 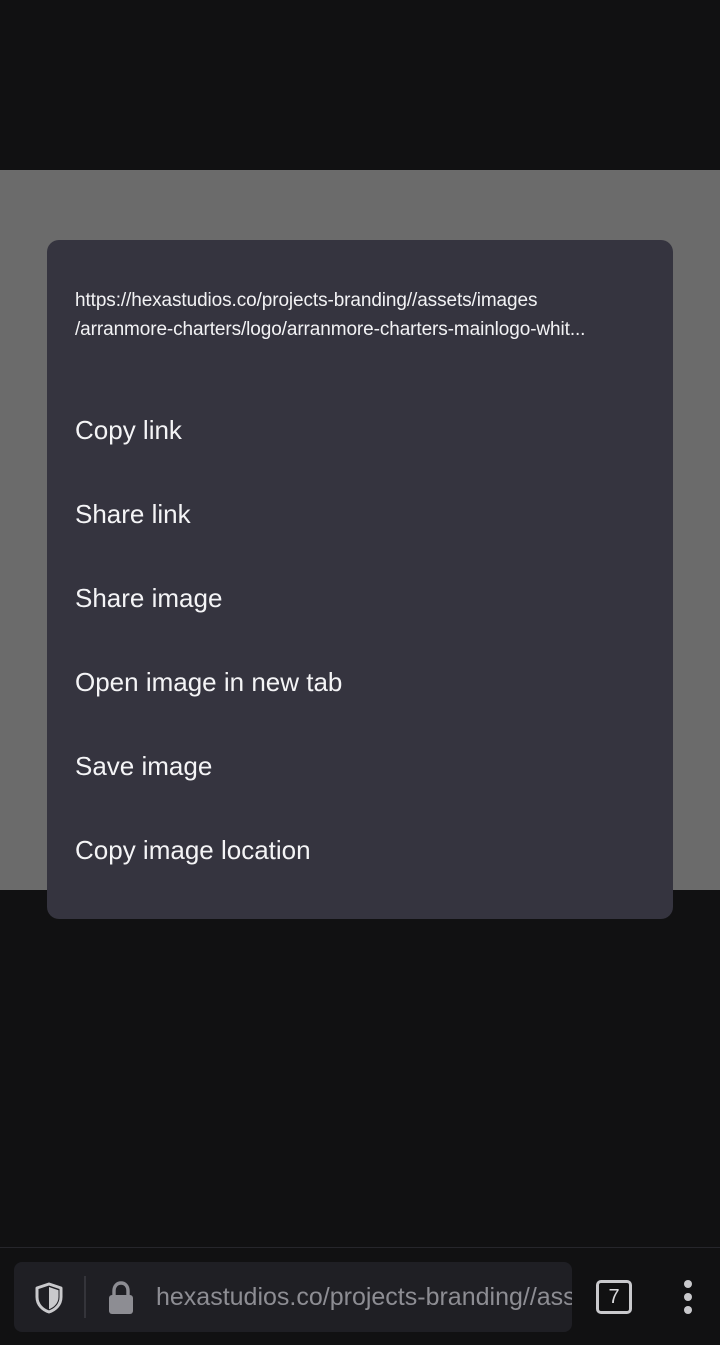 I want to click on menu-item-save-image: Save image, so click(x=360, y=766).